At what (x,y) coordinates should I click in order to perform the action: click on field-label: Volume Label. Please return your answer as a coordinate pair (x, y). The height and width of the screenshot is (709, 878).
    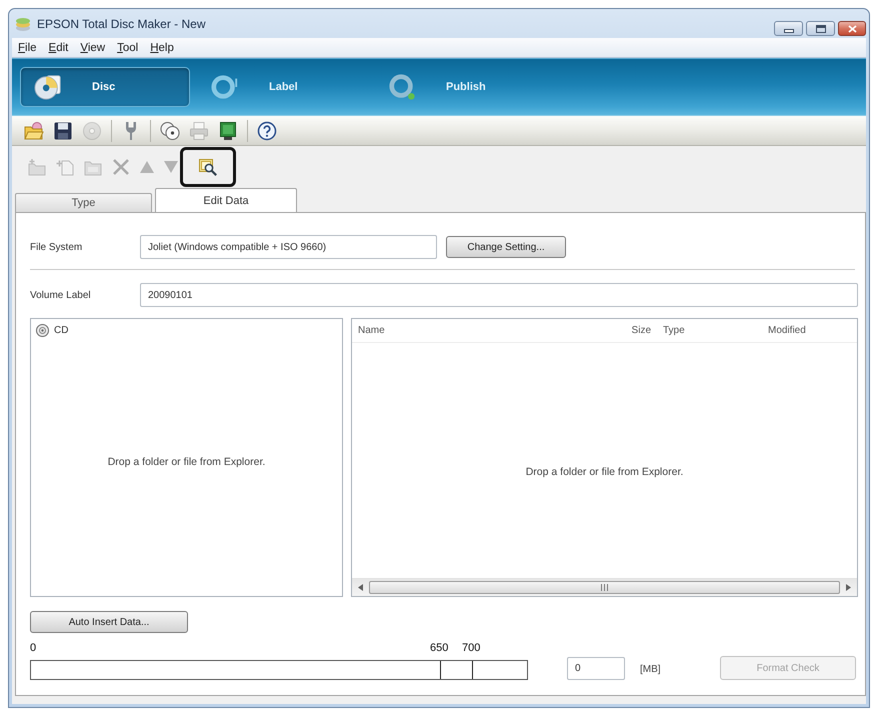
    Looking at the image, I should click on (61, 295).